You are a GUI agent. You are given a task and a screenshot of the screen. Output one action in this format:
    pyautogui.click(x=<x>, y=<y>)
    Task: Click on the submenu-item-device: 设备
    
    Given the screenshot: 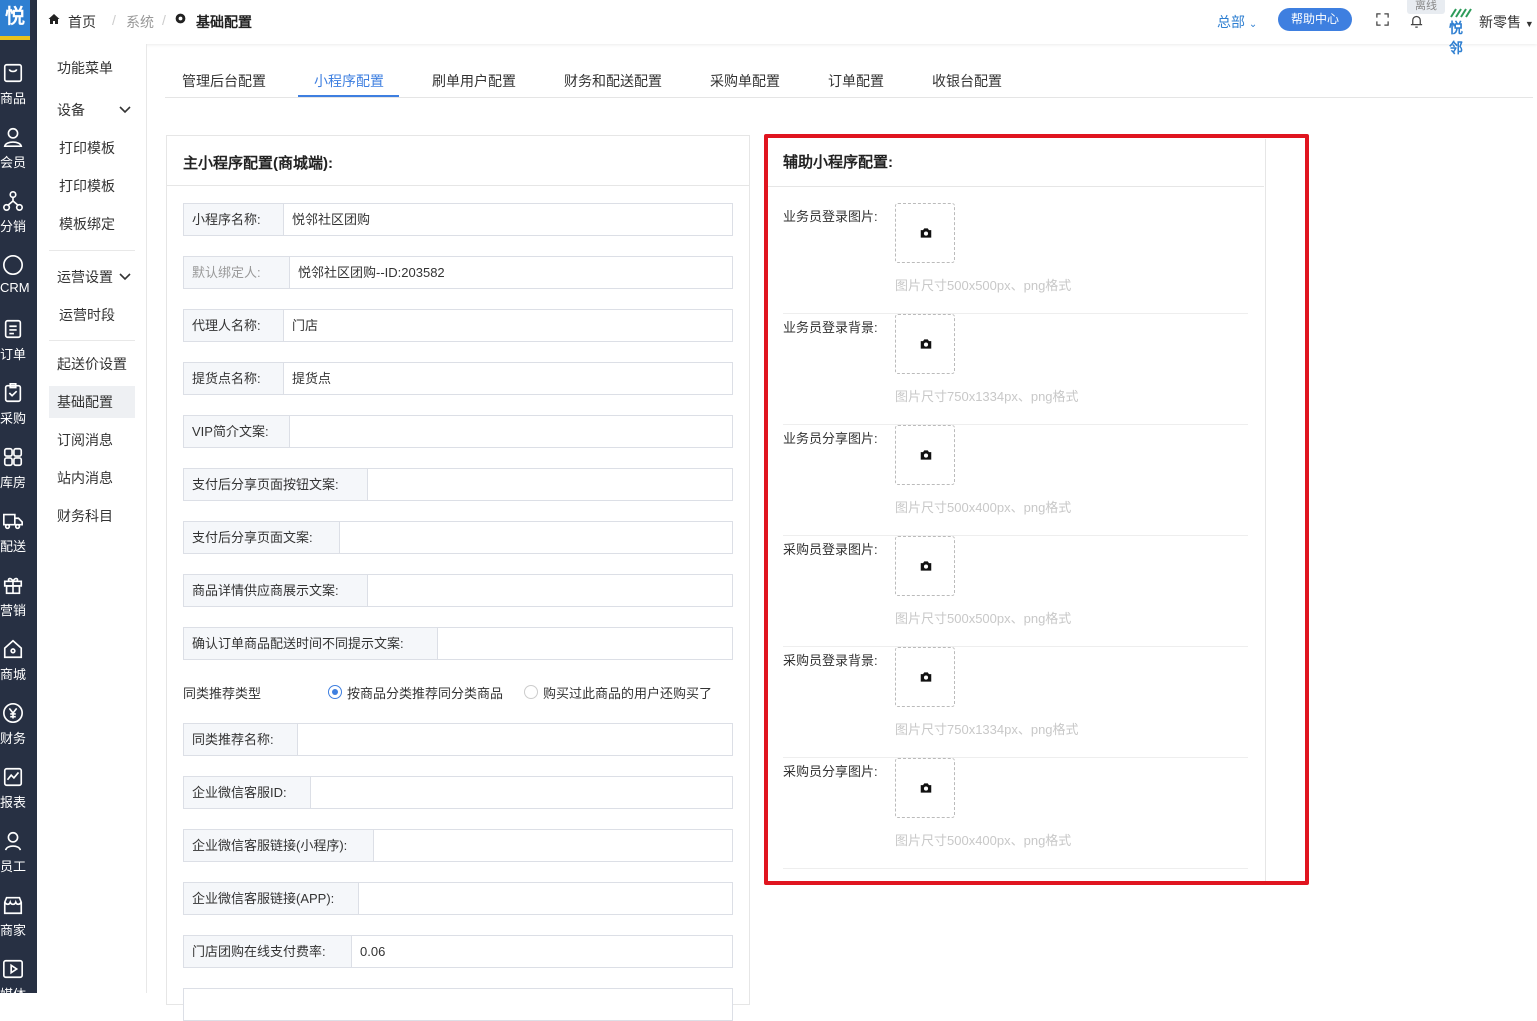 What is the action you would take?
    pyautogui.click(x=92, y=110)
    